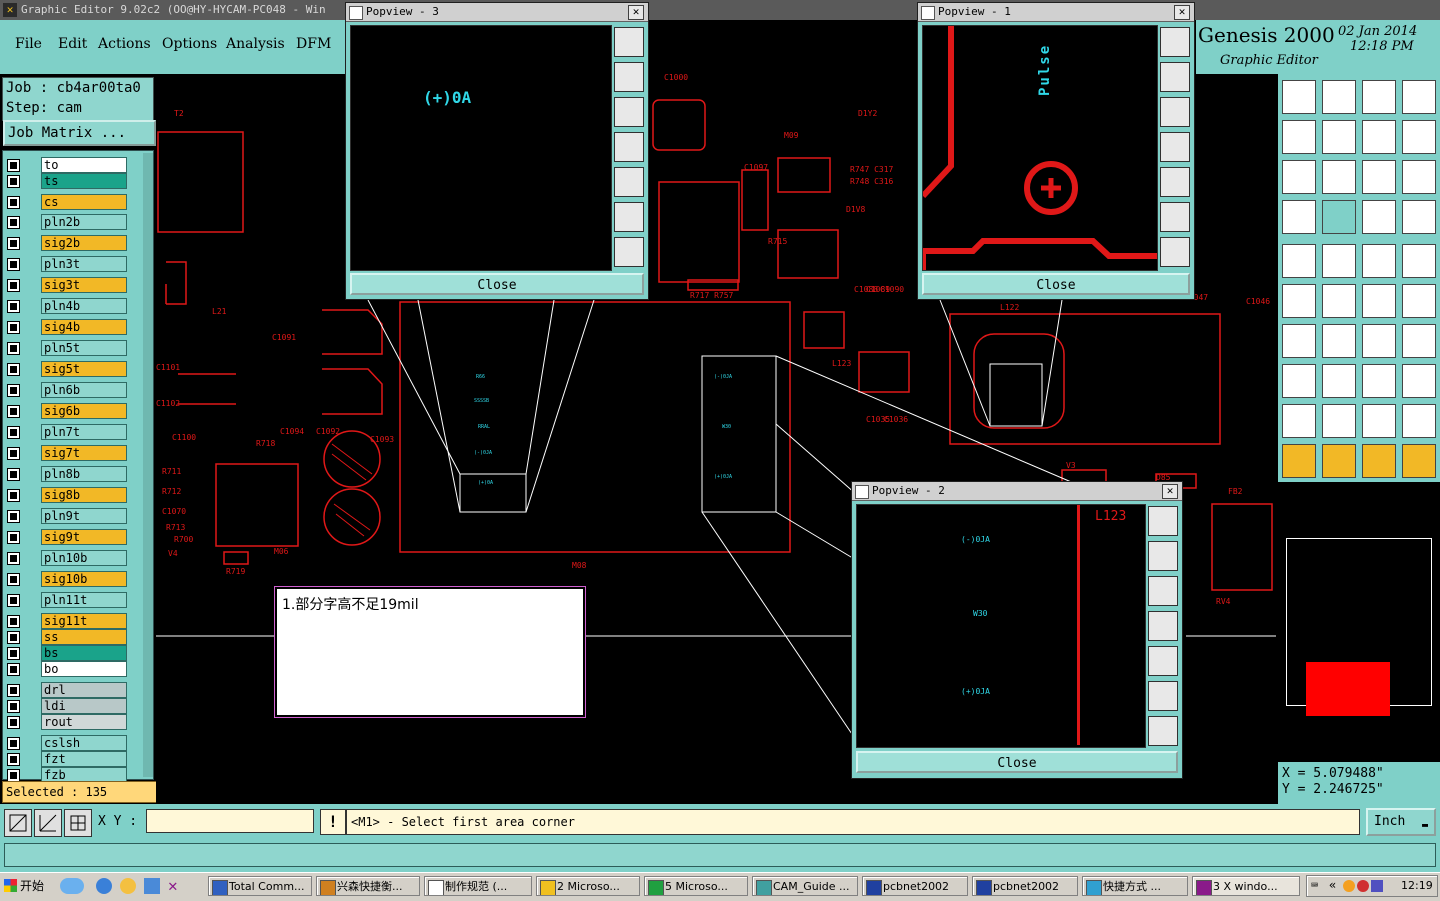  Describe the element at coordinates (84, 243) in the screenshot. I see `layer-name: sig2b` at that location.